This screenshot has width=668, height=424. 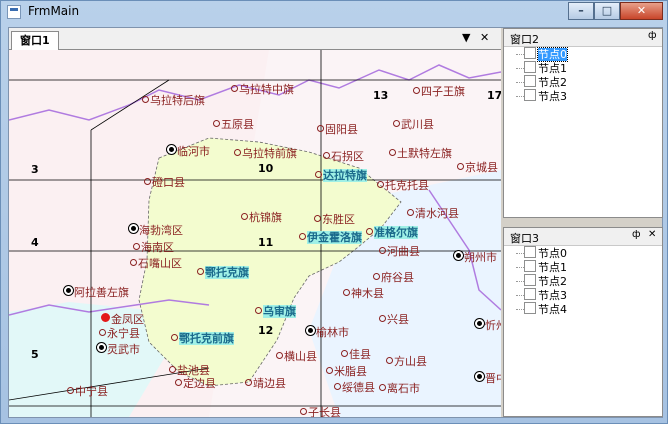 I want to click on title-bar: FrmMain – □ ✕, so click(x=334, y=12).